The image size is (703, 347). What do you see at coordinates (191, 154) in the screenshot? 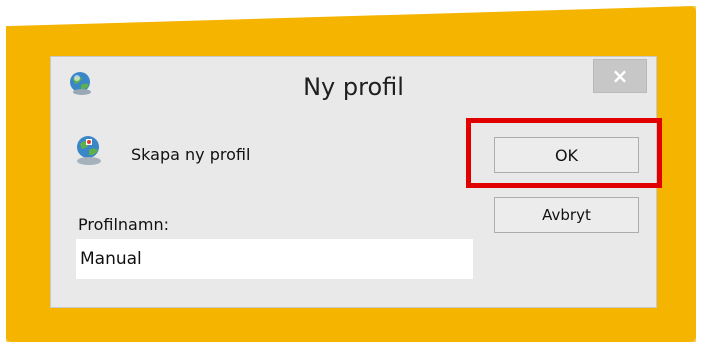
I see `dialog-heading: Skapa ny profil` at bounding box center [191, 154].